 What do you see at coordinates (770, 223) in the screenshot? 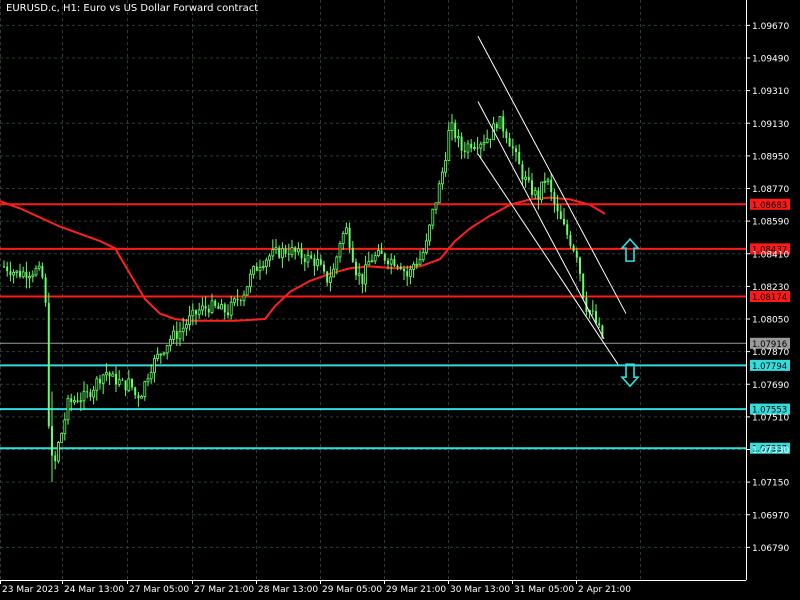
I see `y-tick-label: 1.08590` at bounding box center [770, 223].